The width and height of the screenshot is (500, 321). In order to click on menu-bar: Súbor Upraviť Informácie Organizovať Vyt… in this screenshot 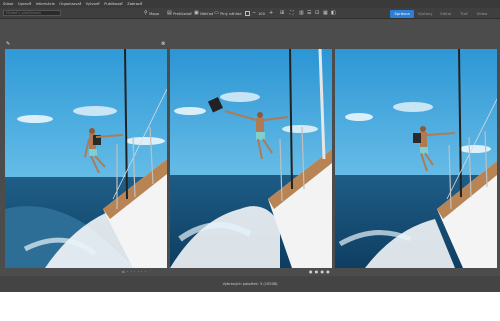, I will do `click(250, 4)`.